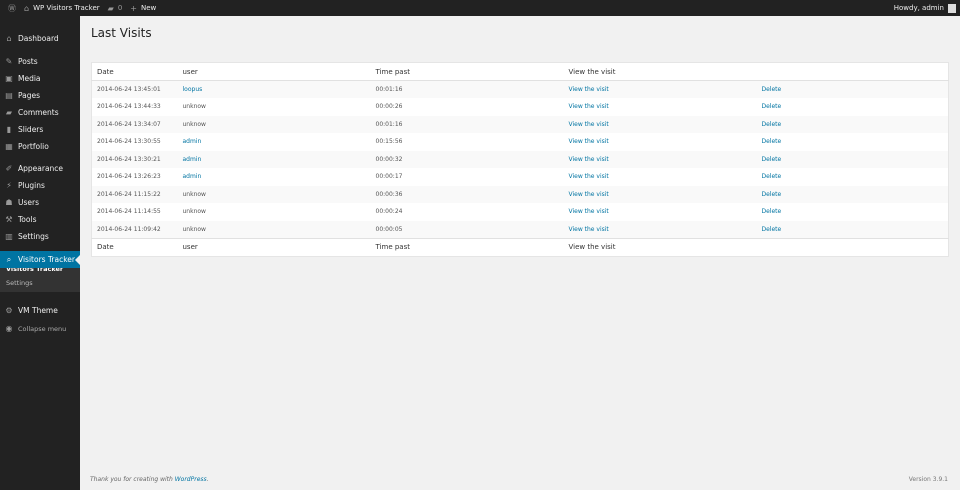 Image resolution: width=960 pixels, height=490 pixels. What do you see at coordinates (129, 89) in the screenshot?
I see `visit-date: 2014-06-24 13:45:01` at bounding box center [129, 89].